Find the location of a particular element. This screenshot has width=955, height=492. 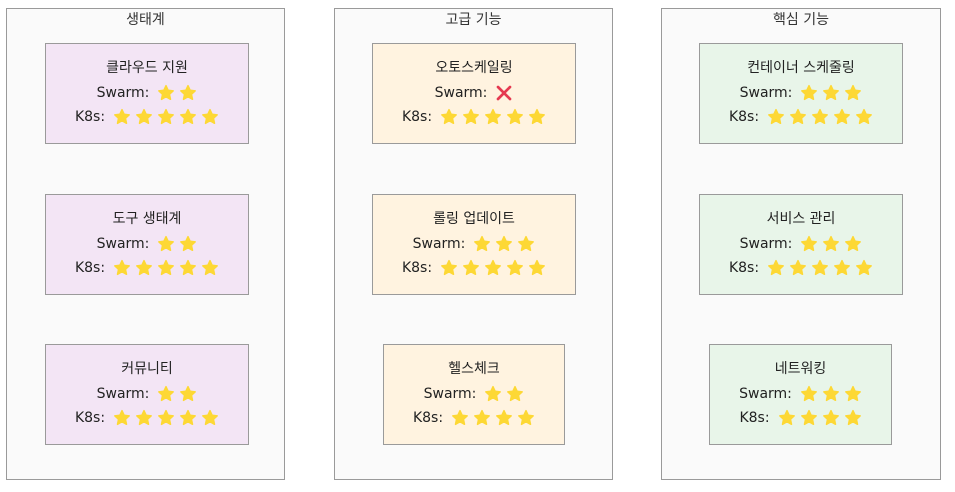

group-title: 핵심 기능 is located at coordinates (801, 20).